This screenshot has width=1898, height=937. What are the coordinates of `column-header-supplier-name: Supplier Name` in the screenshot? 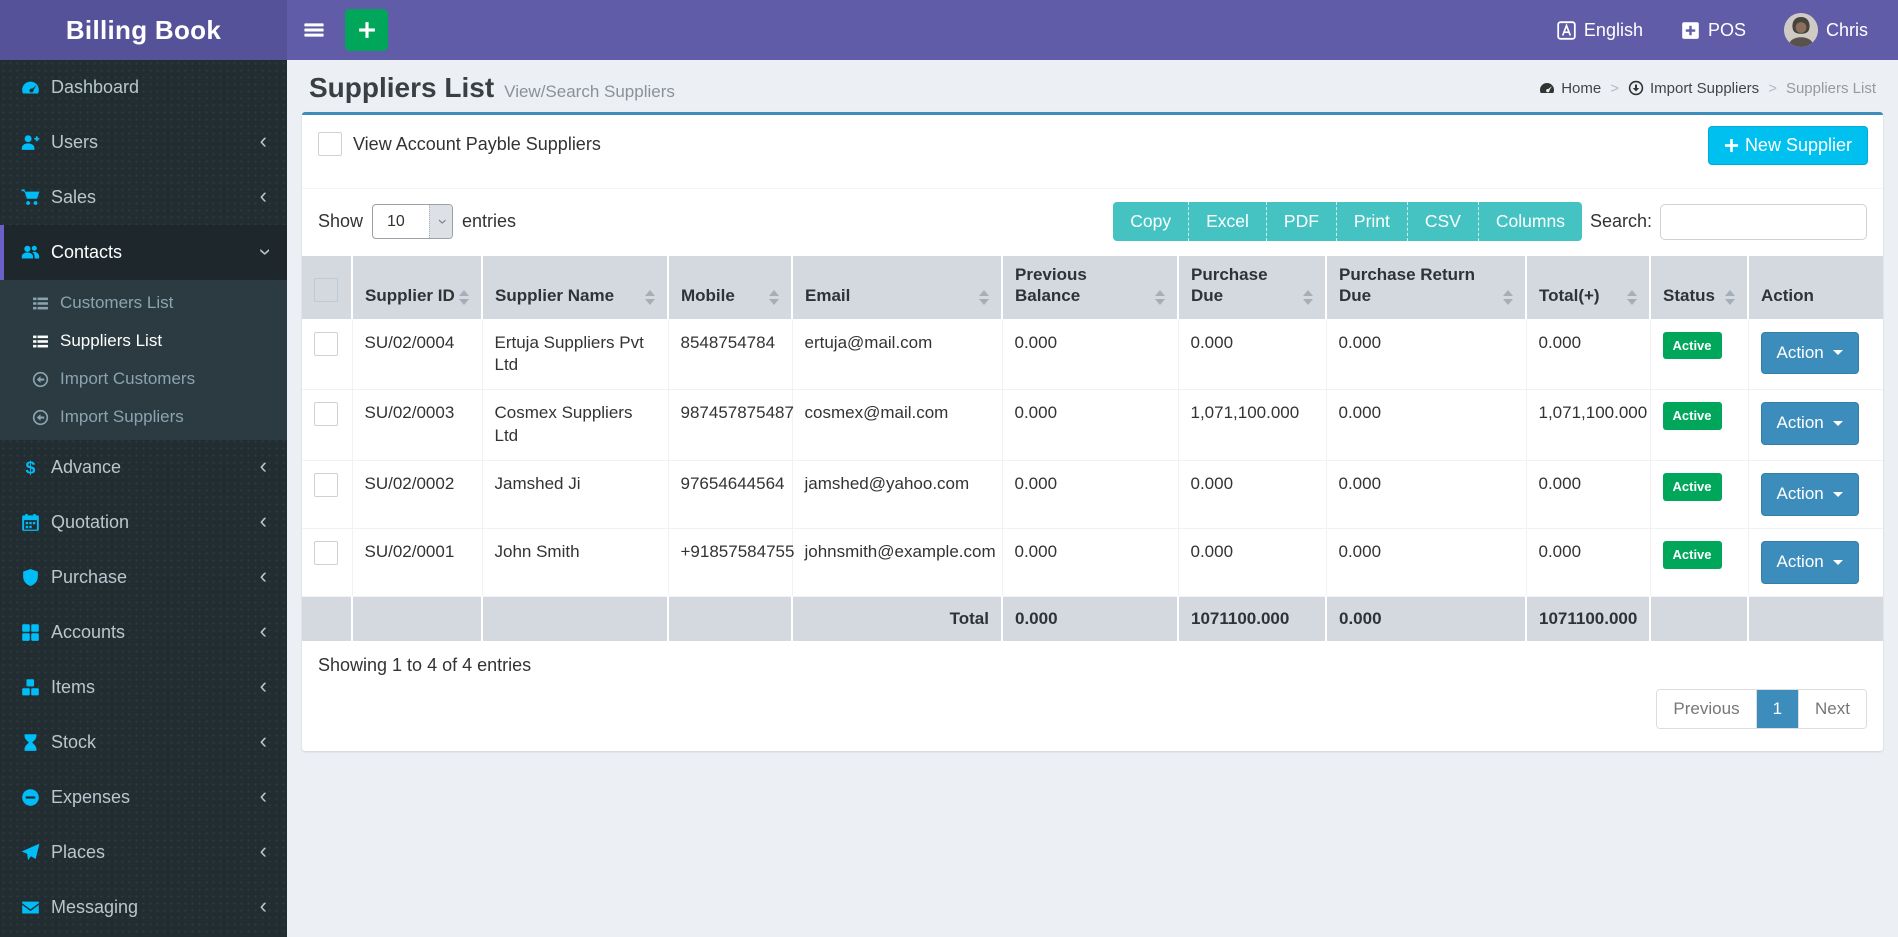 It's located at (575, 288).